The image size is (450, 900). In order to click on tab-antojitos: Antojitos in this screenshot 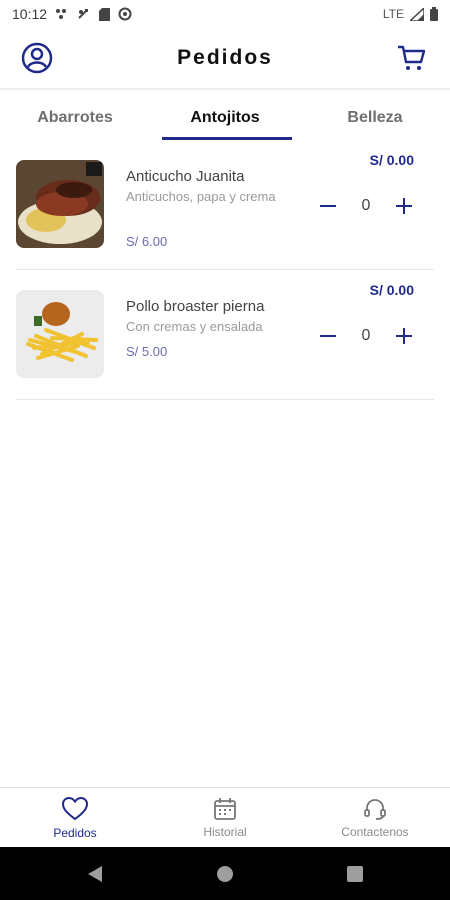, I will do `click(225, 117)`.